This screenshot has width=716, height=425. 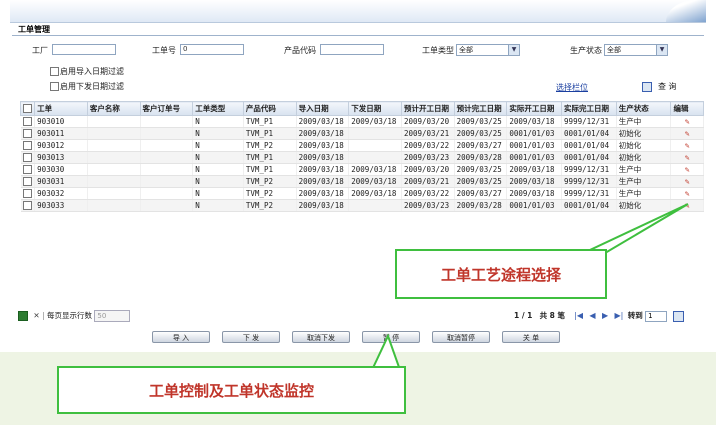 I want to click on callout-routing: 工单工艺途程选择, so click(x=501, y=274).